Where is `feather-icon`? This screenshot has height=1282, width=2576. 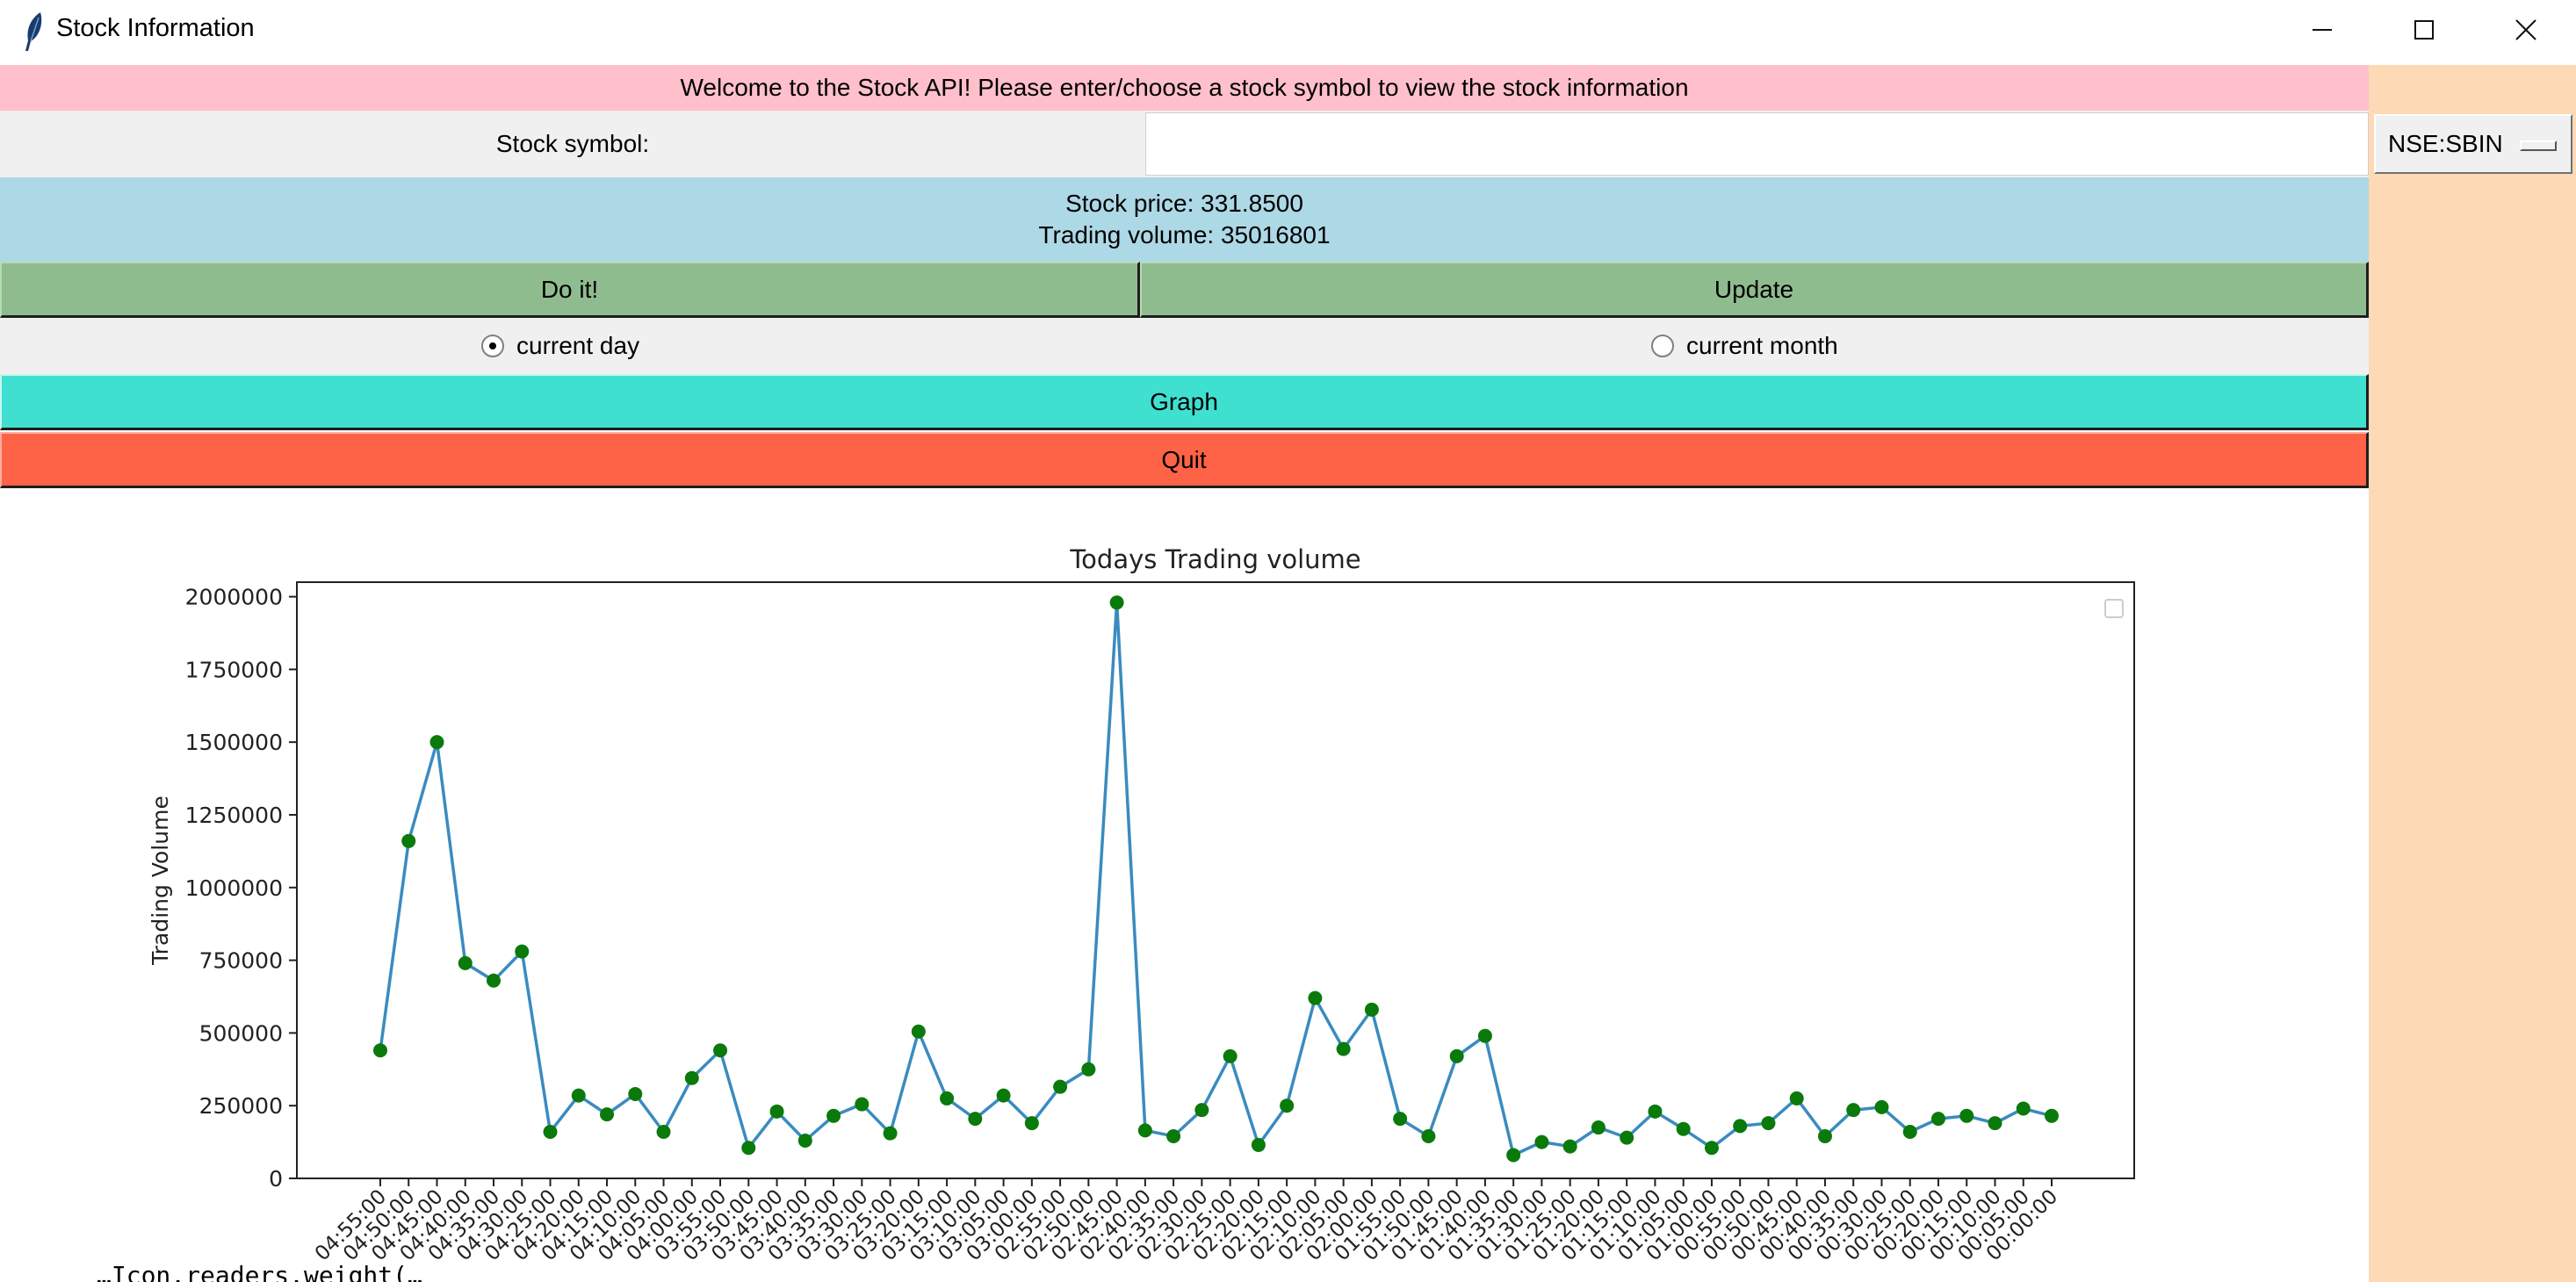
feather-icon is located at coordinates (34, 32).